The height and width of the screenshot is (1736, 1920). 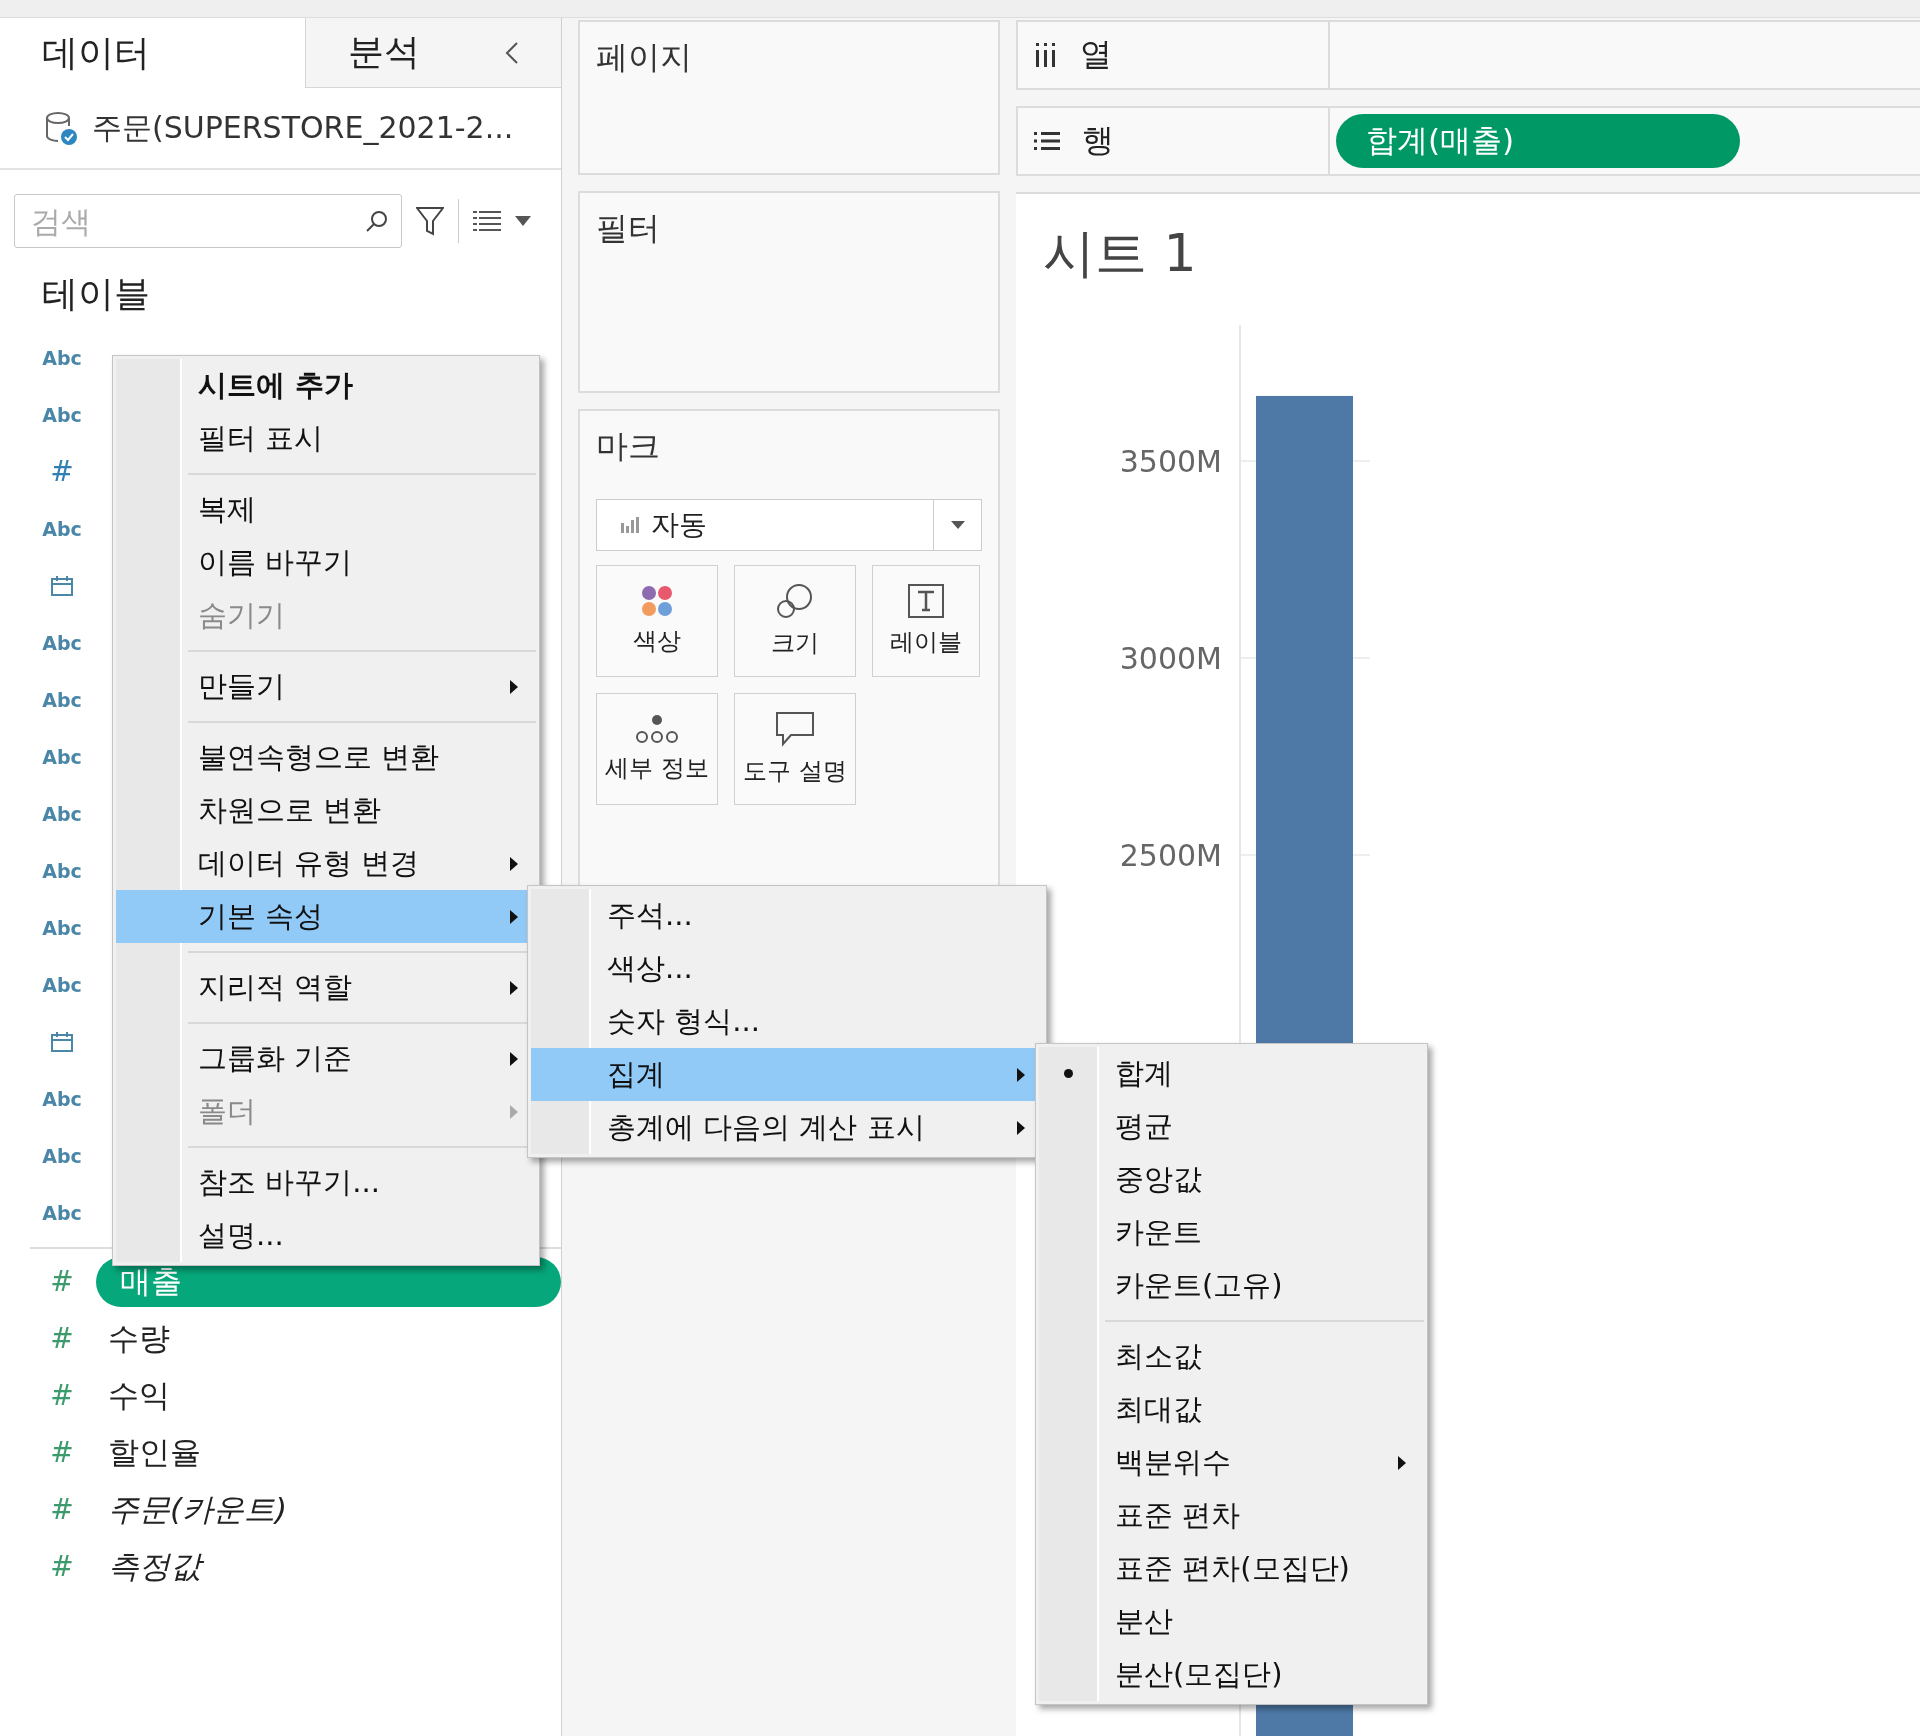 I want to click on list-view-icon, so click(x=487, y=221).